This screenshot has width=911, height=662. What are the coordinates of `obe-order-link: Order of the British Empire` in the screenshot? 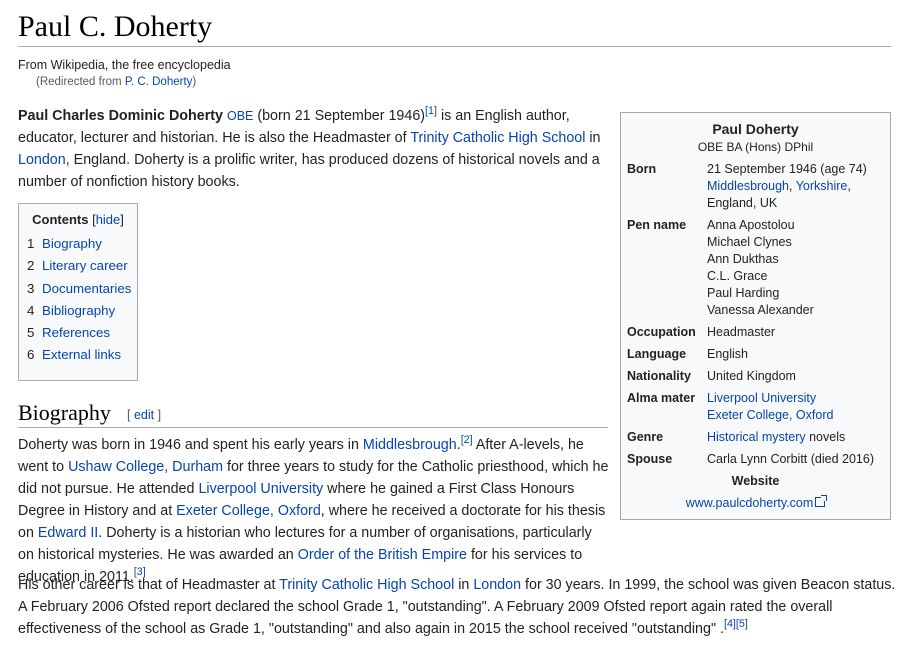 It's located at (382, 555).